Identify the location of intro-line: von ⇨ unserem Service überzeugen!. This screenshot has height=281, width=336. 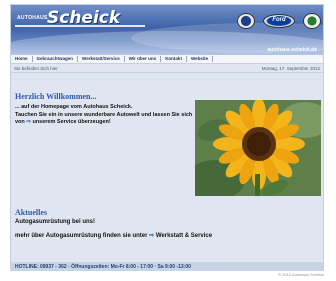
(104, 123).